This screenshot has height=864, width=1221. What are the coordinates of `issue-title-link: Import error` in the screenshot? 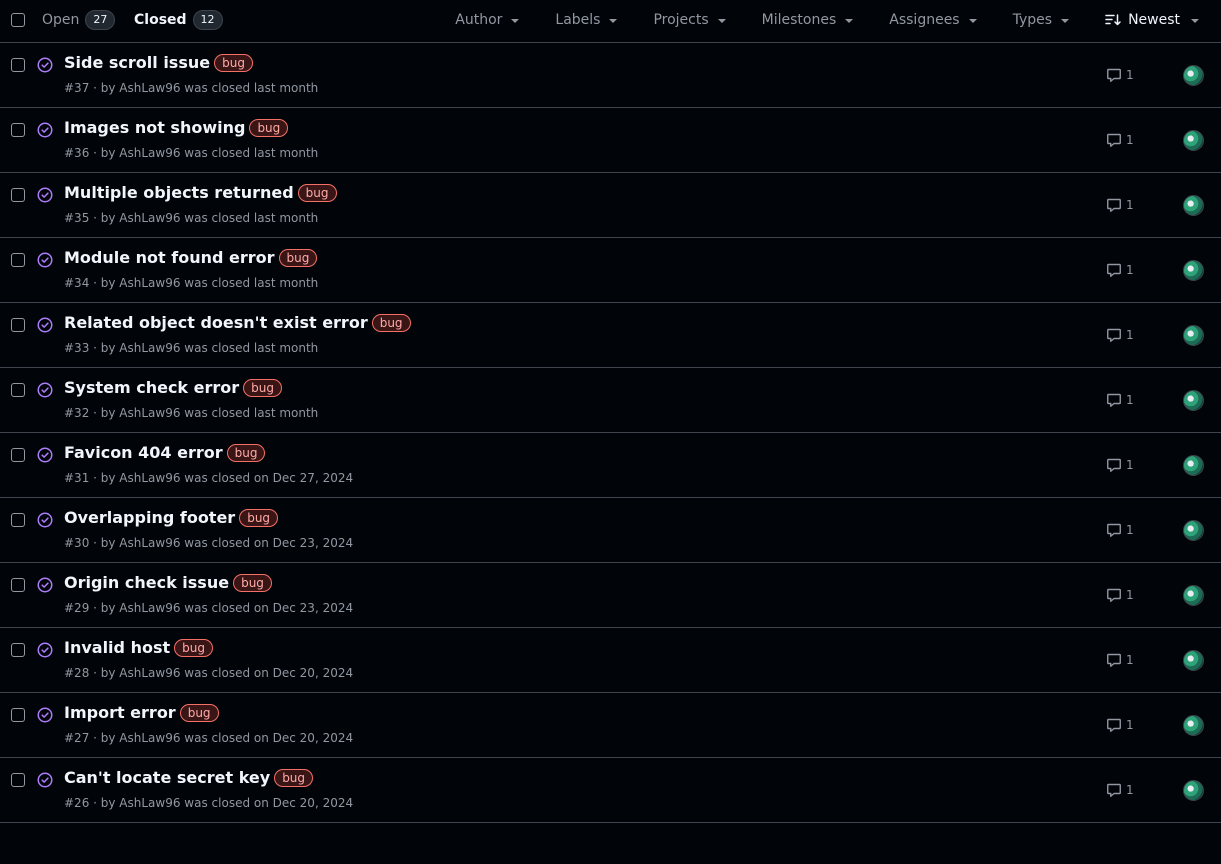 It's located at (120, 712).